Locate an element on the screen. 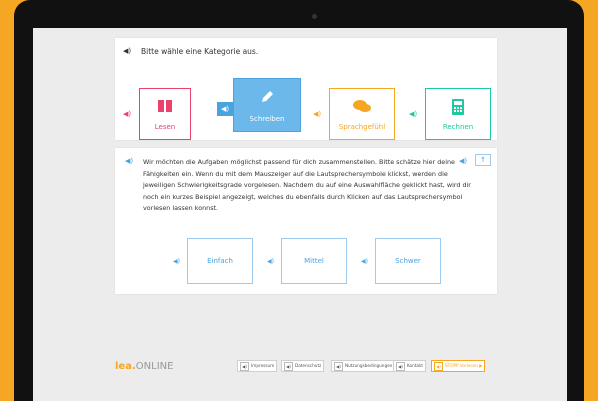  logo-suffix: ONLINE is located at coordinates (154, 366).